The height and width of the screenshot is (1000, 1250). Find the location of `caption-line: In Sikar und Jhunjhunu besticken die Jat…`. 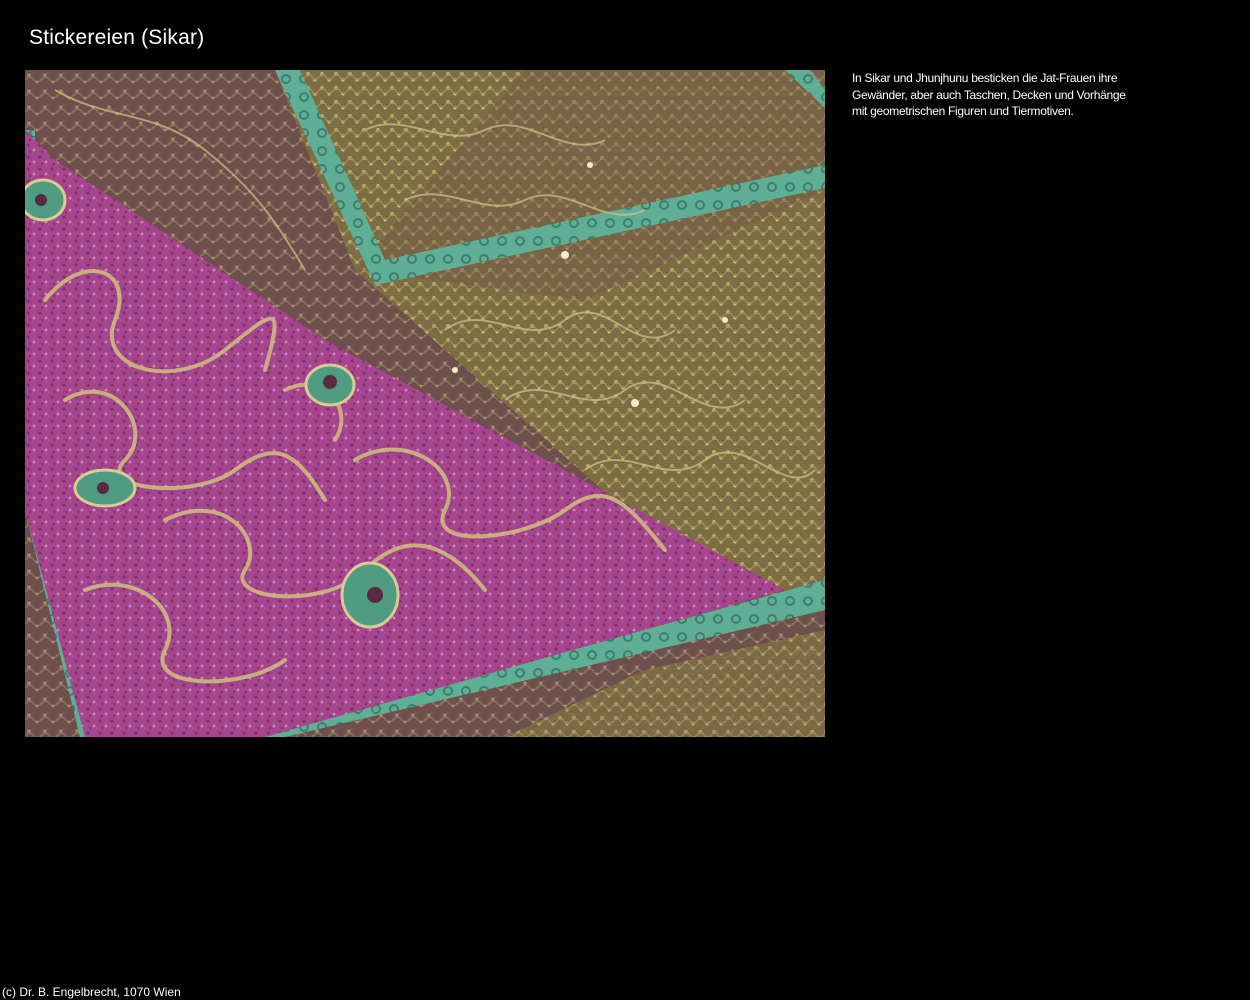

caption-line: In Sikar und Jhunjhunu besticken die Jat… is located at coordinates (985, 78).